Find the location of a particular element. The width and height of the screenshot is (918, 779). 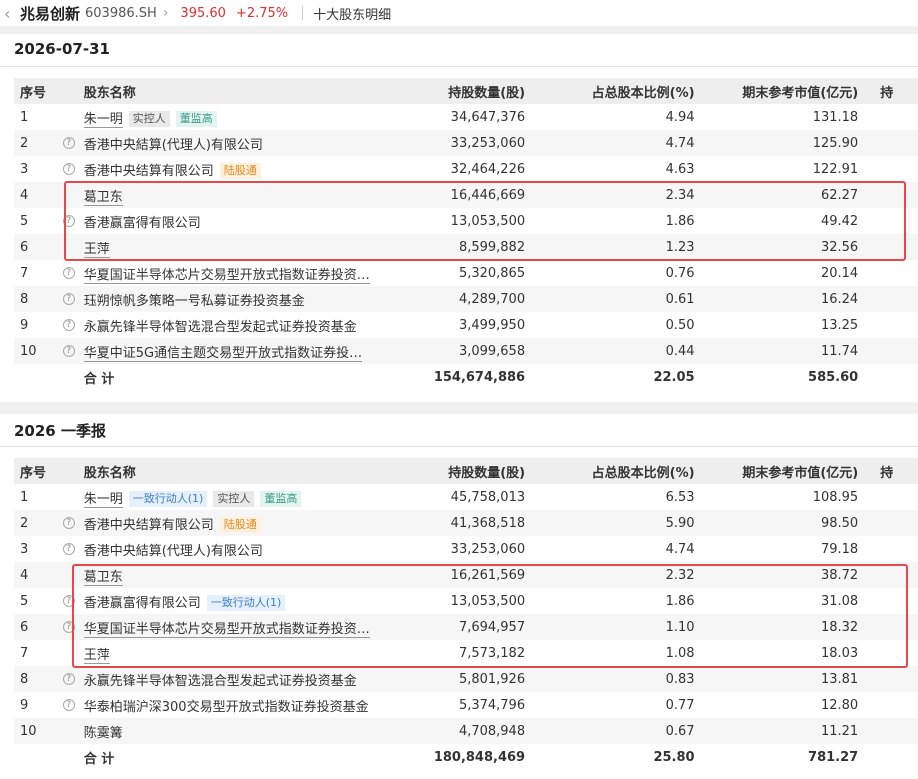

section-title: 2026-07-31 is located at coordinates (62, 49).